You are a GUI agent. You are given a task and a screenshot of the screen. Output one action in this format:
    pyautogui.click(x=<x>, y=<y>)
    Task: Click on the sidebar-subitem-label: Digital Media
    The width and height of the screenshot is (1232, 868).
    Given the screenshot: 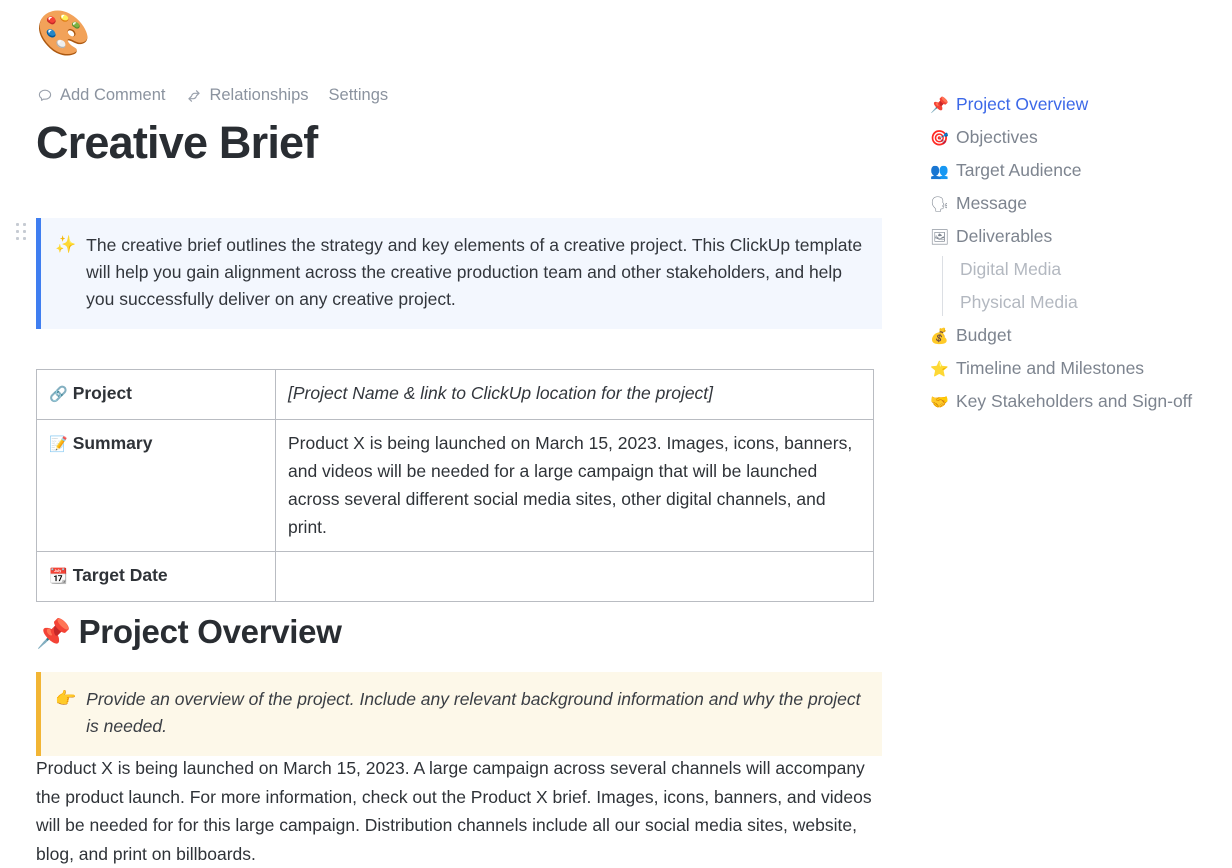 What is the action you would take?
    pyautogui.click(x=1011, y=269)
    